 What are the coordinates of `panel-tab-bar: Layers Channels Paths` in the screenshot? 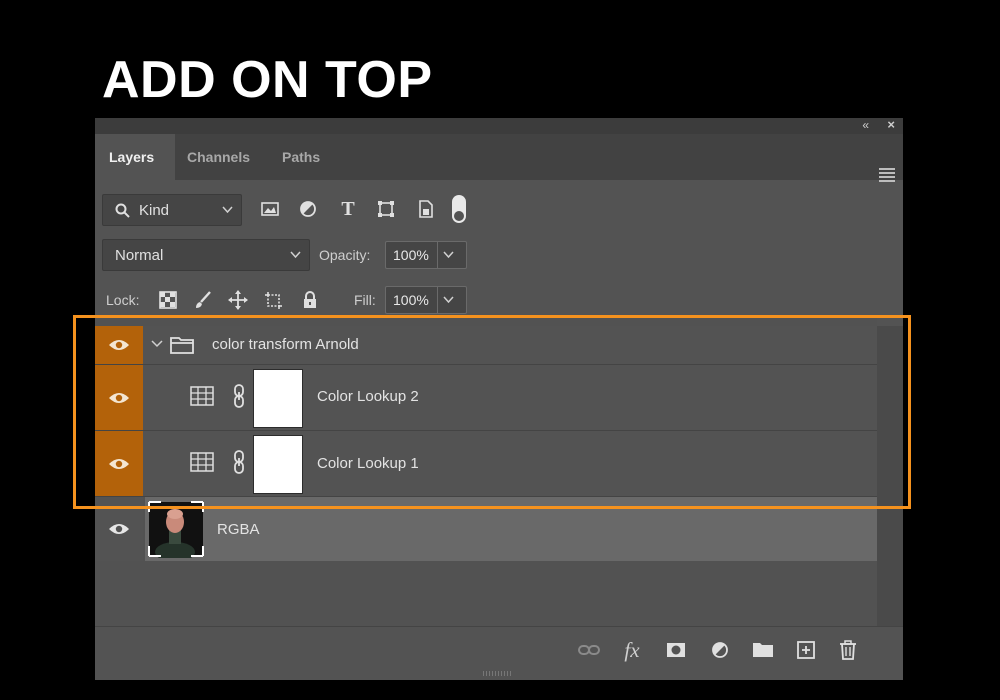 It's located at (499, 158).